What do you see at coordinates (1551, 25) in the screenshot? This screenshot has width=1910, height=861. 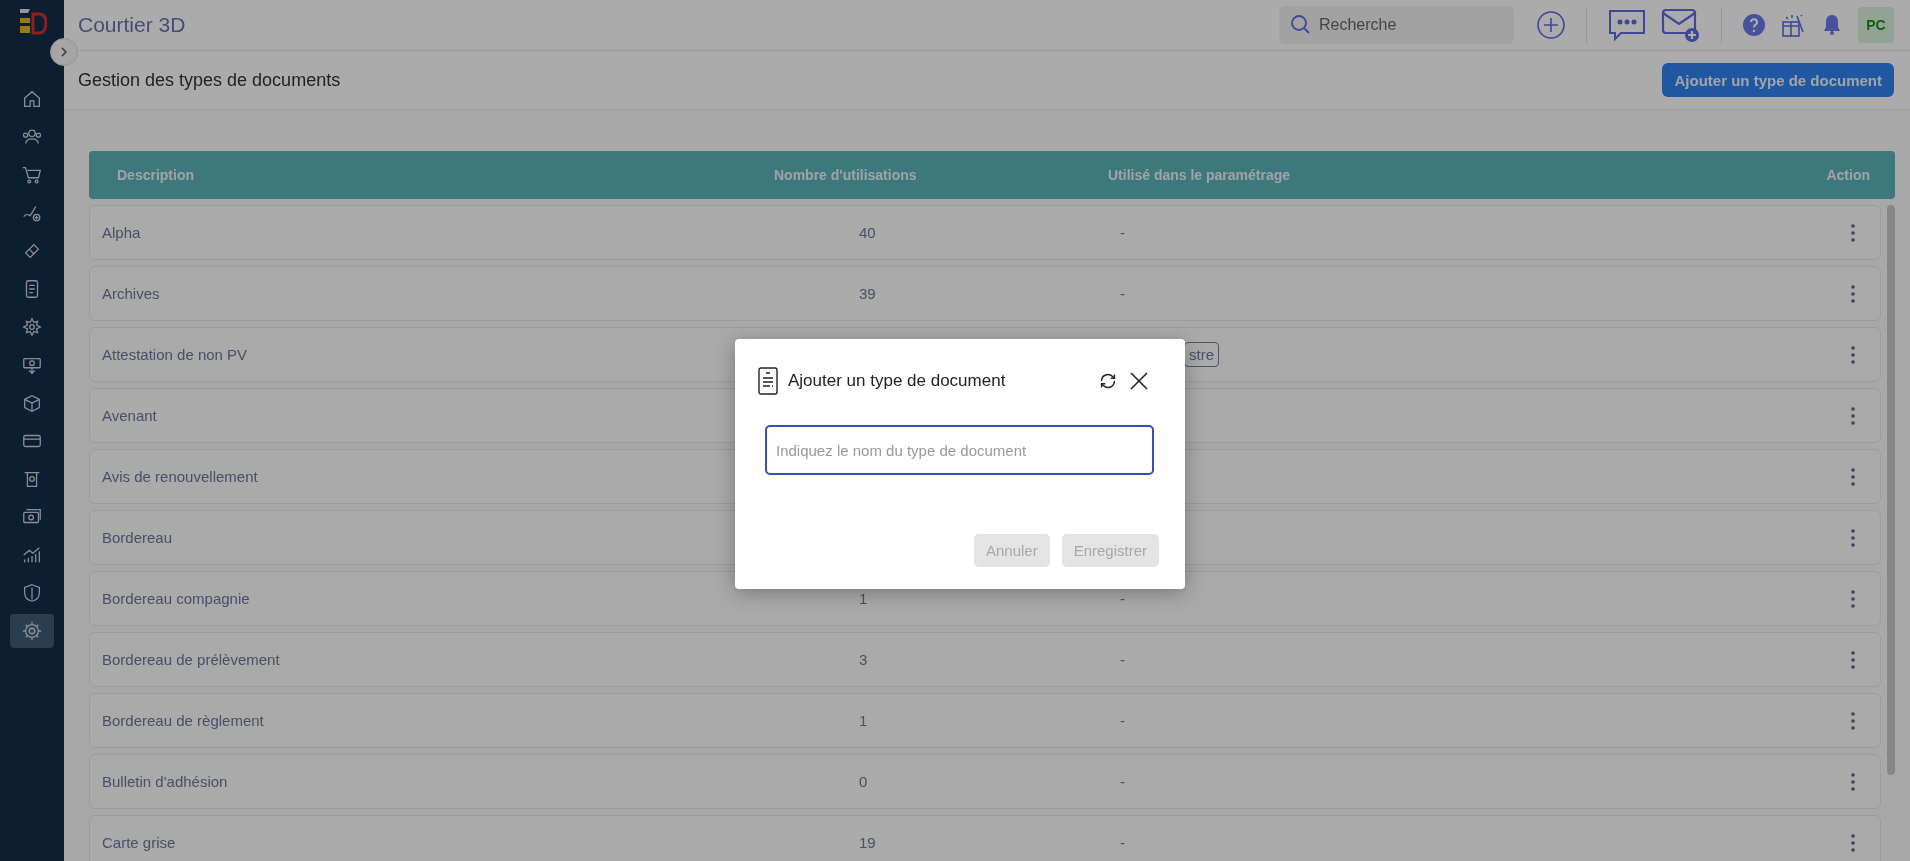 I see `add-icon` at bounding box center [1551, 25].